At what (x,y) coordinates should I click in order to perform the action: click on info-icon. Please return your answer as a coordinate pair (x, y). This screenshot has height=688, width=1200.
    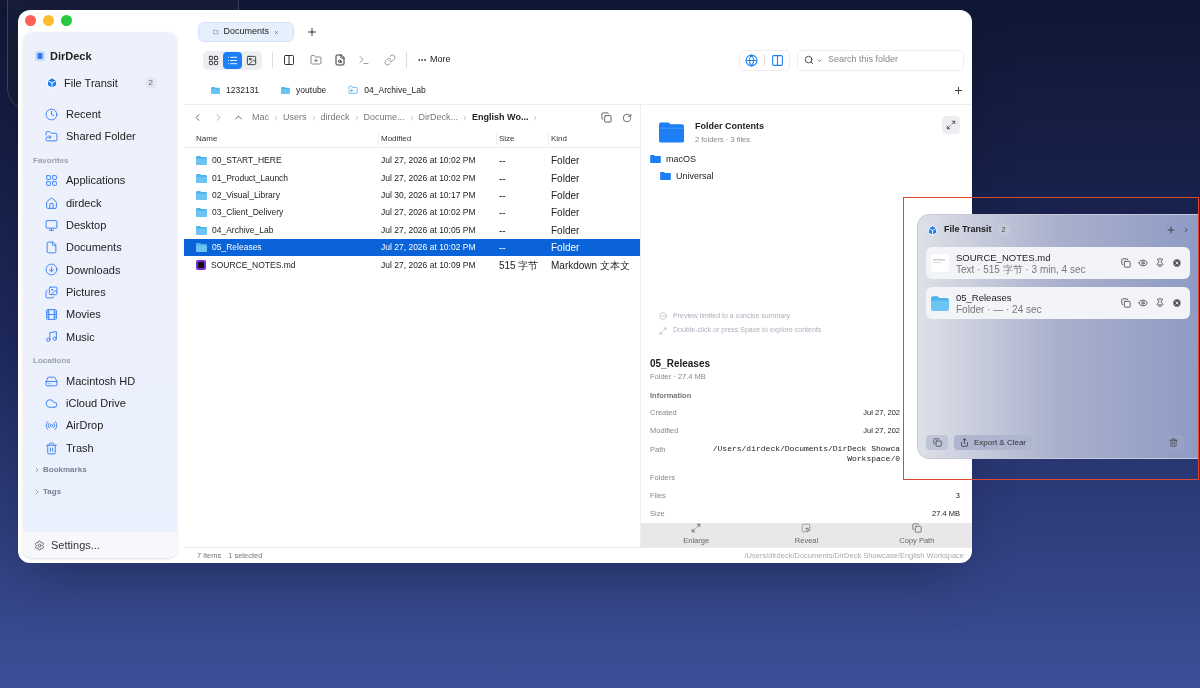
    Looking at the image, I should click on (663, 316).